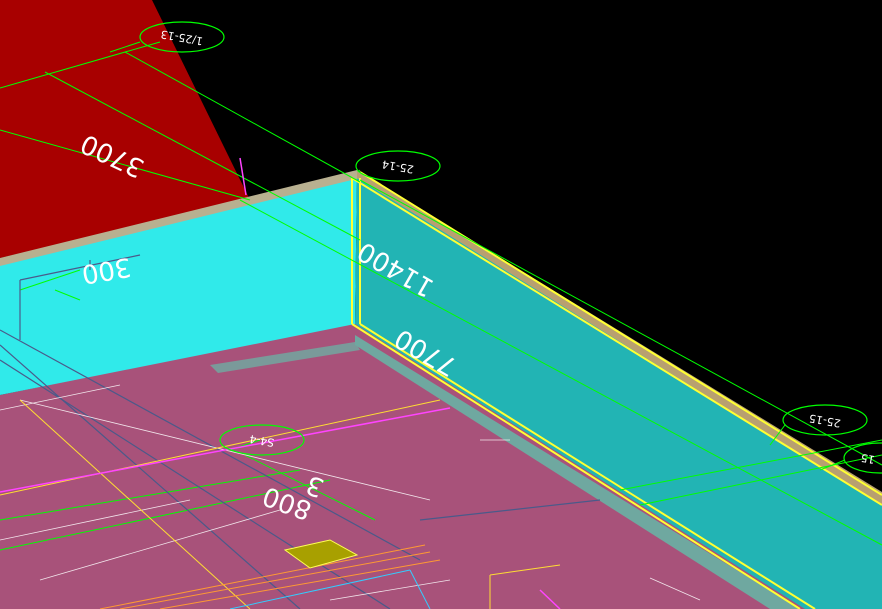 Image resolution: width=882 pixels, height=609 pixels. I want to click on tag-label: 15, so click(868, 458).